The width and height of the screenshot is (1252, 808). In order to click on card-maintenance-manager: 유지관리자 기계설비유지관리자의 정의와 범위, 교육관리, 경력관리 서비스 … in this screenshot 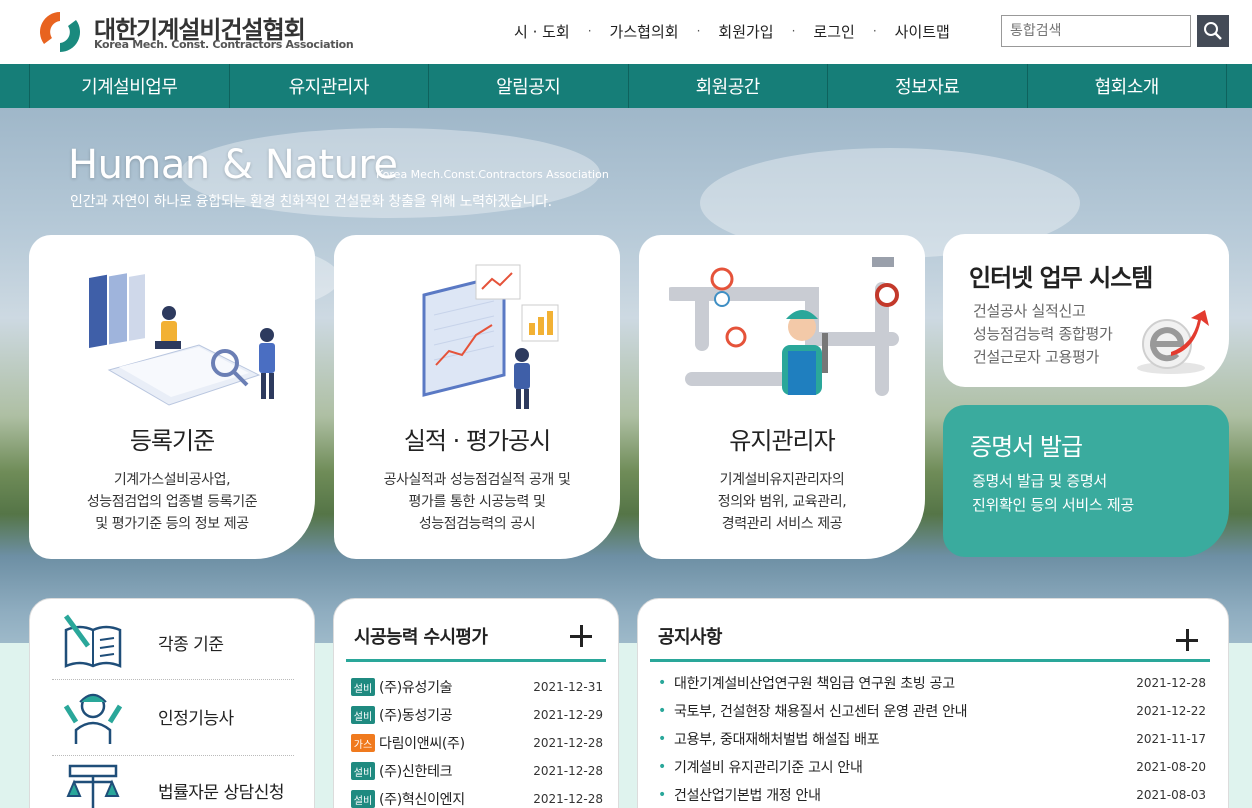, I will do `click(782, 397)`.